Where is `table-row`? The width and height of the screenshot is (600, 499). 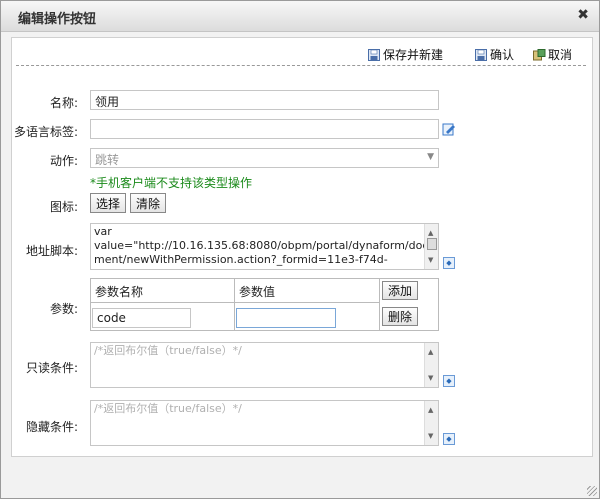
table-row is located at coordinates (307, 317).